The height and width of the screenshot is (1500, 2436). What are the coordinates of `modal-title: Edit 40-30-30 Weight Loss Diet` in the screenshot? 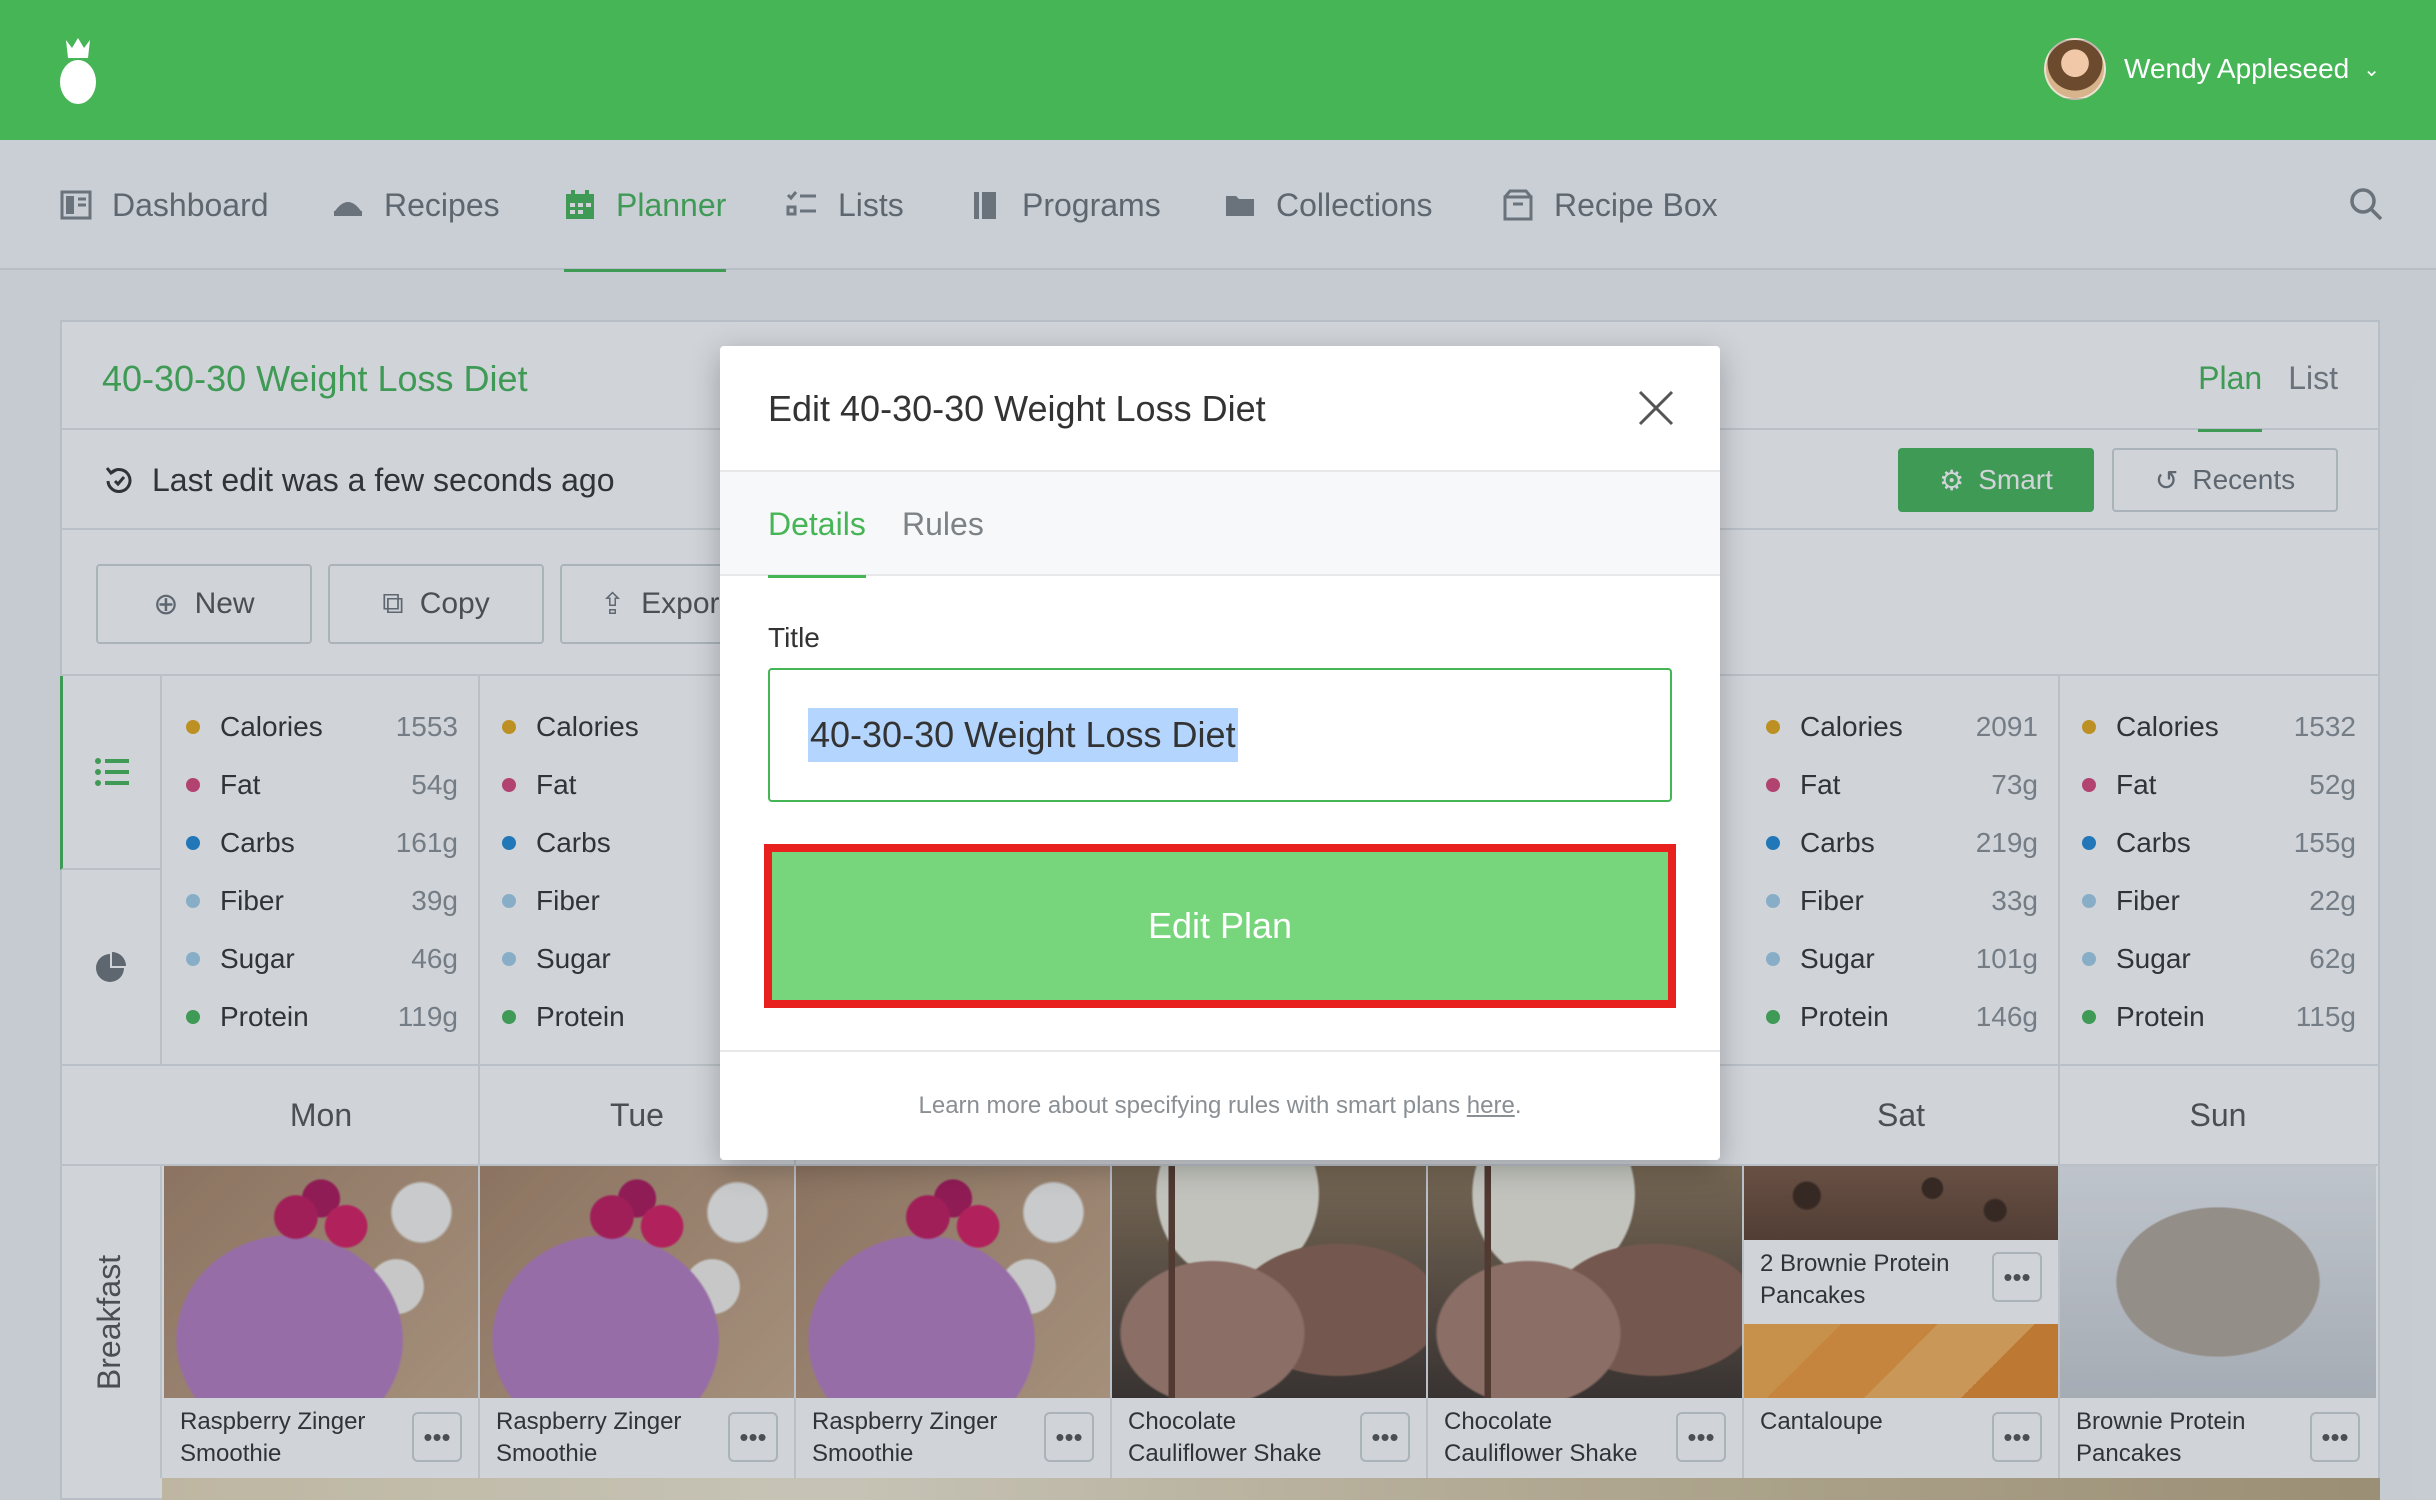 It's located at (1017, 408).